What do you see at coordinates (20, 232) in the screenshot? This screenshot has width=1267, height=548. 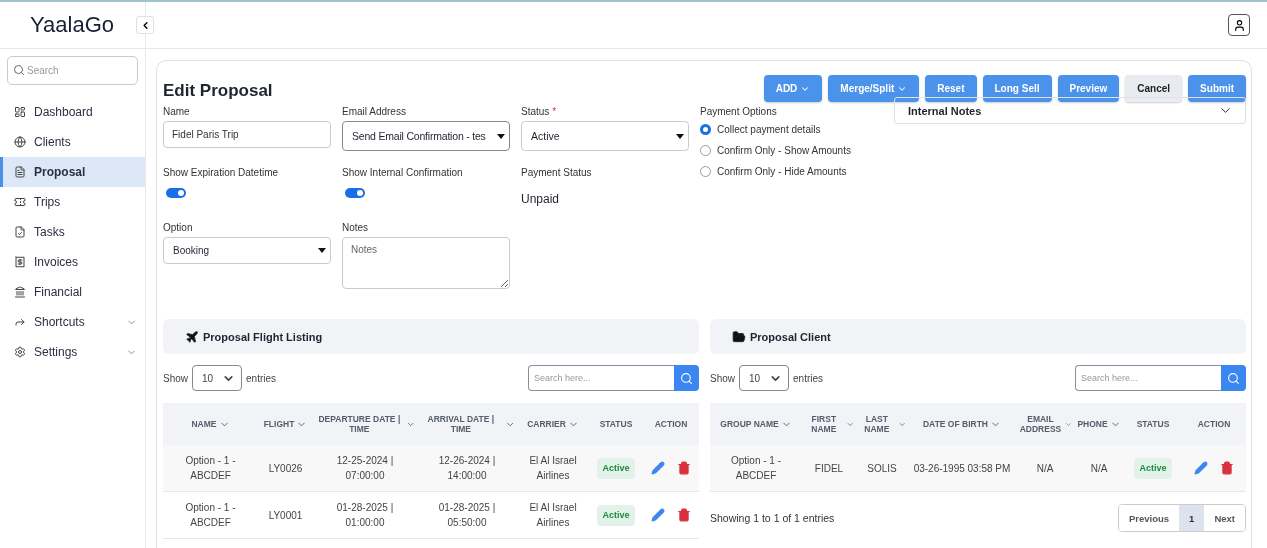 I see `document-check-icon` at bounding box center [20, 232].